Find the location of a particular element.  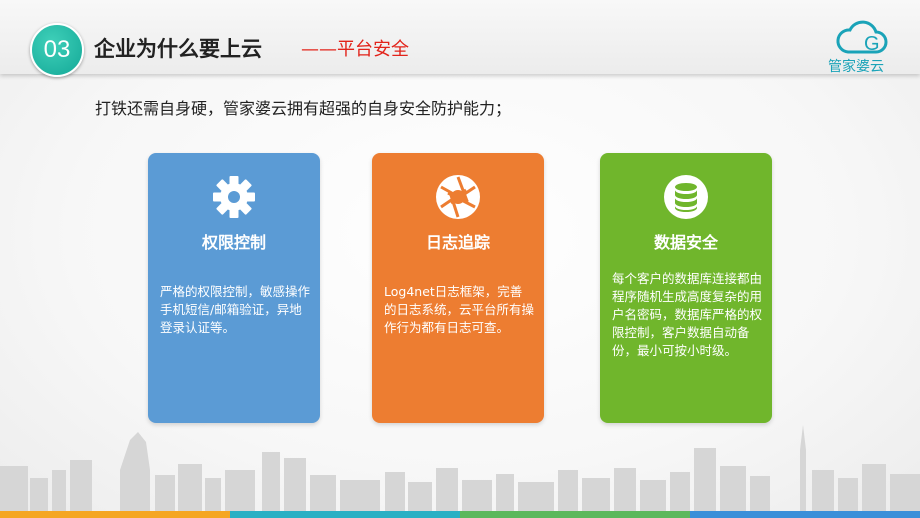

logo-text: 管家婆云 is located at coordinates (856, 67).